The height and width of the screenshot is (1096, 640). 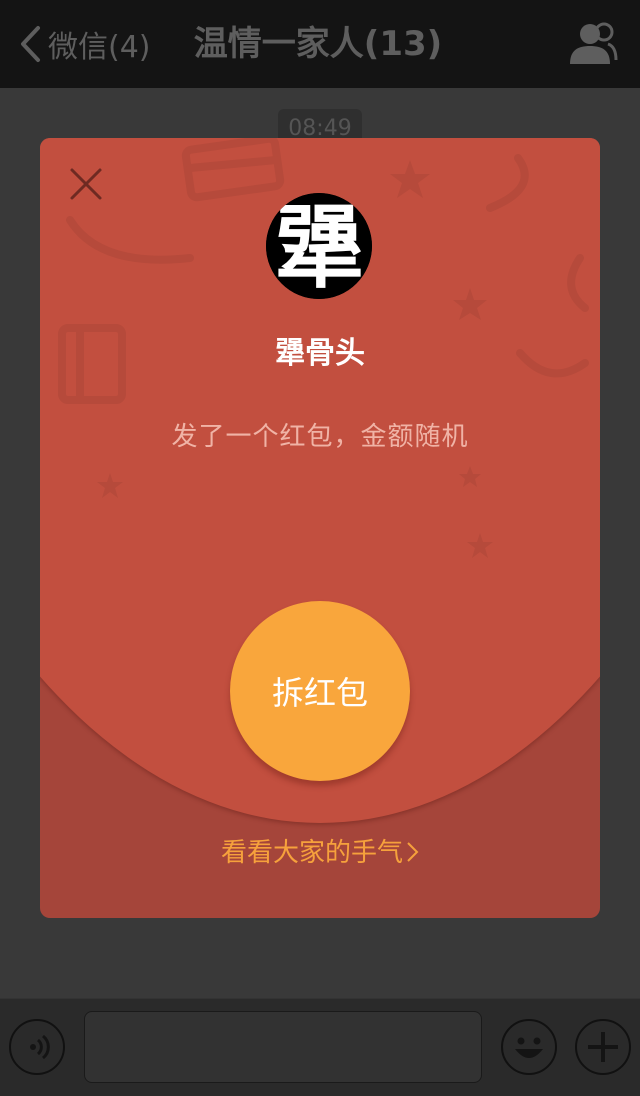 I want to click on sender-name: 犟骨头, so click(x=320, y=353).